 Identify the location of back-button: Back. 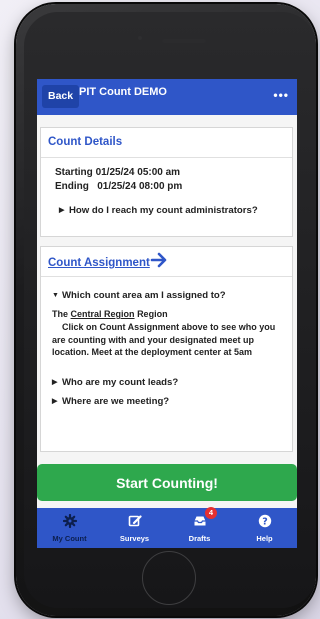
(61, 96).